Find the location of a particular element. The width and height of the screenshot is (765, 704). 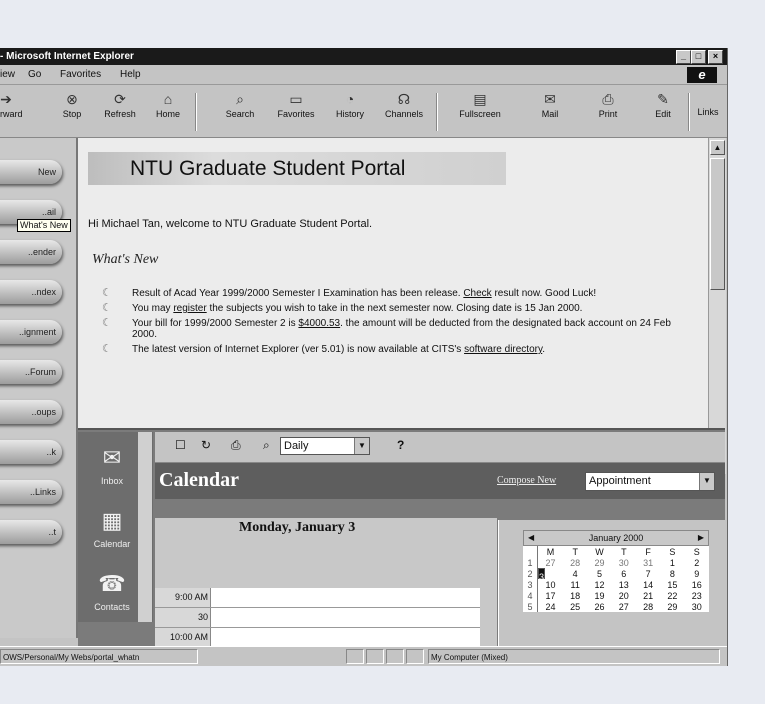

calendar-day: 31 is located at coordinates (648, 562).